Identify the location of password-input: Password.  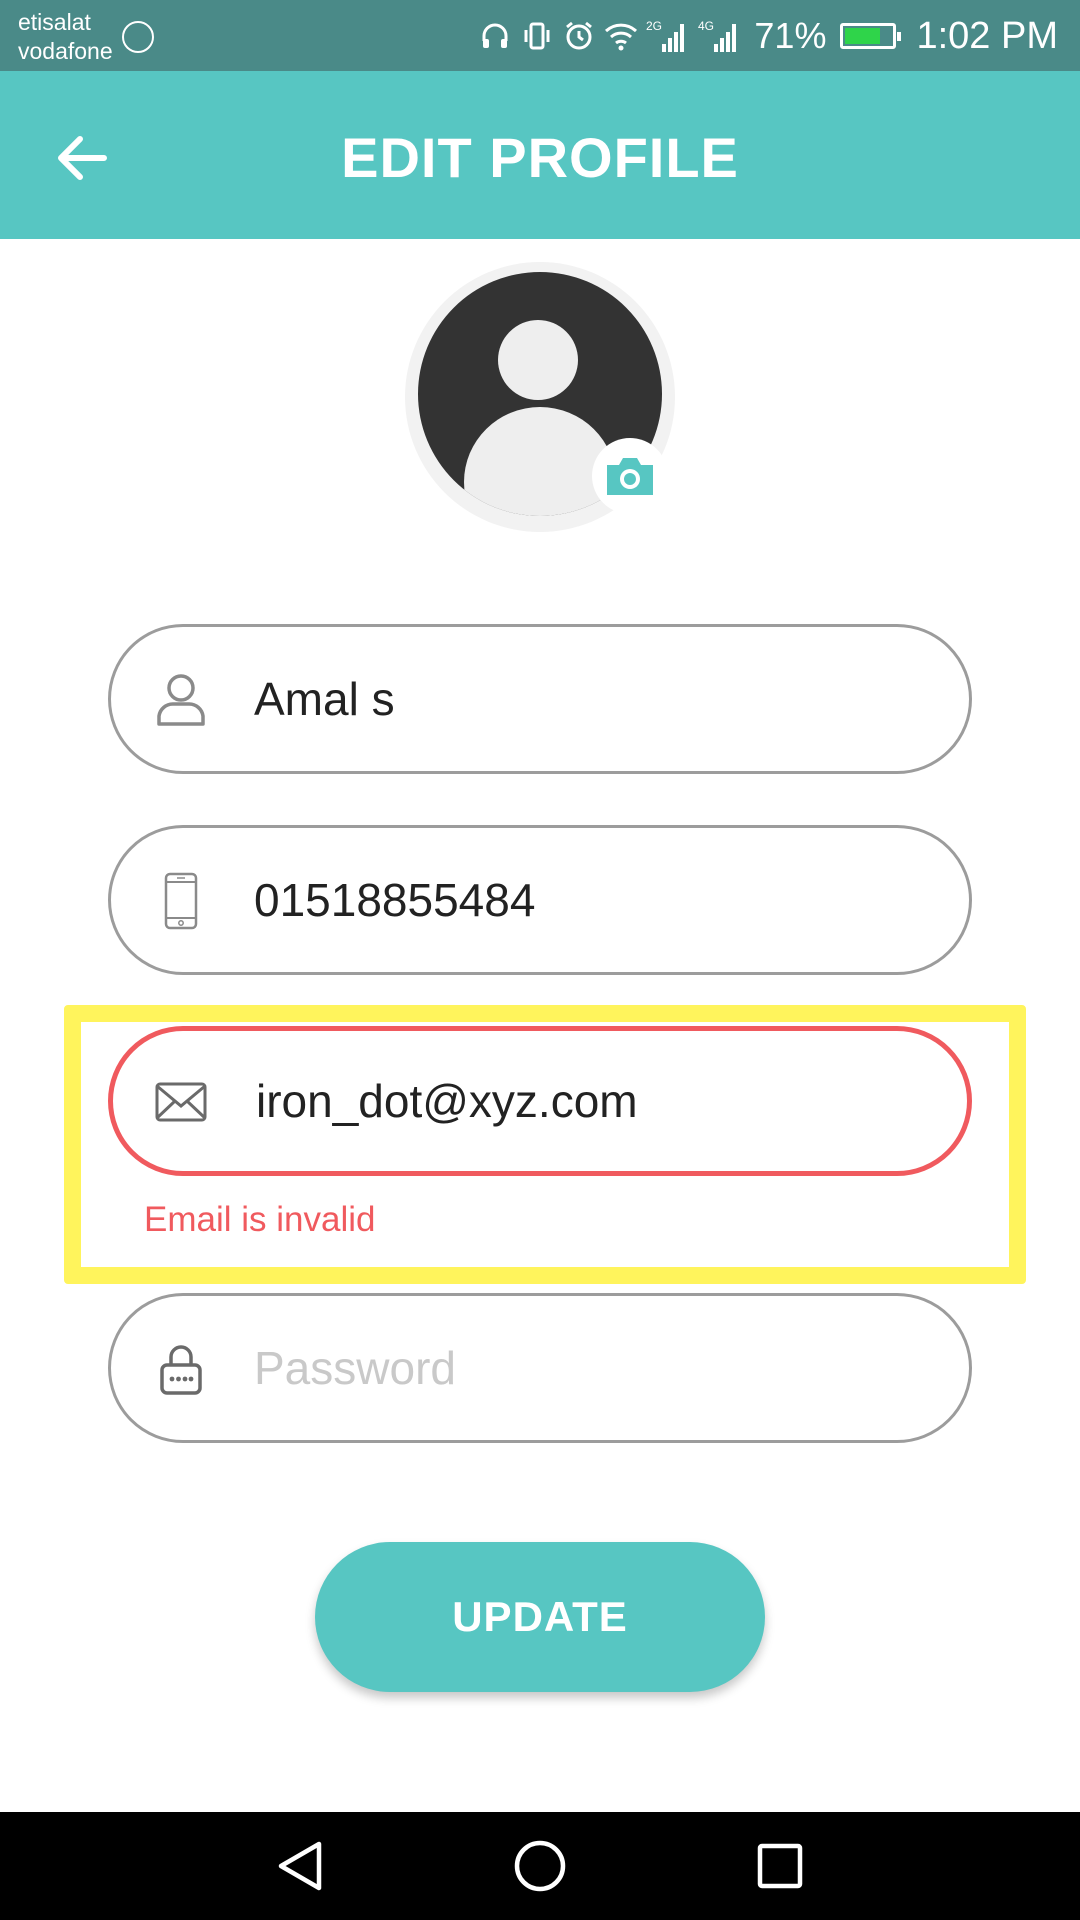
(355, 1368).